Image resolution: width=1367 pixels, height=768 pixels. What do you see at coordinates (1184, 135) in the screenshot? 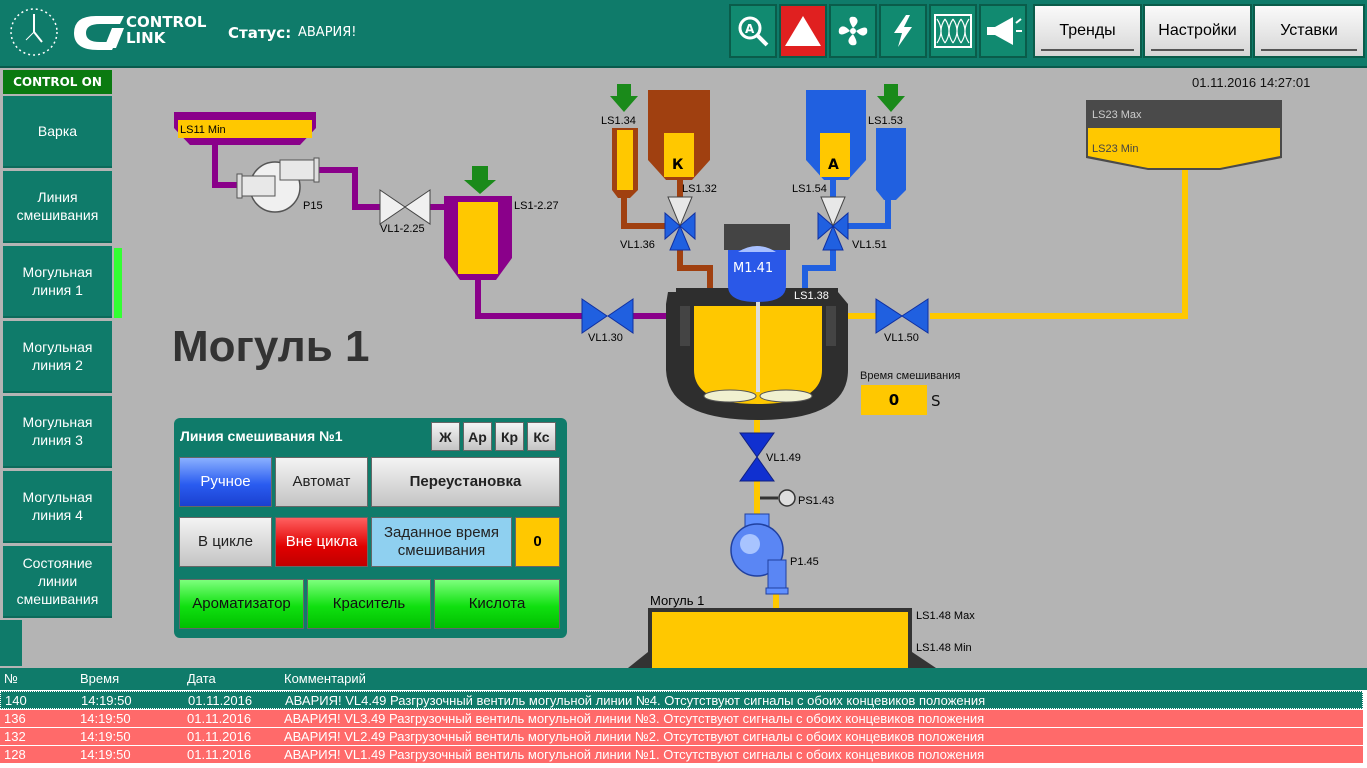
I see `ls23-hopper: LS23 Max LS23 Min` at bounding box center [1184, 135].